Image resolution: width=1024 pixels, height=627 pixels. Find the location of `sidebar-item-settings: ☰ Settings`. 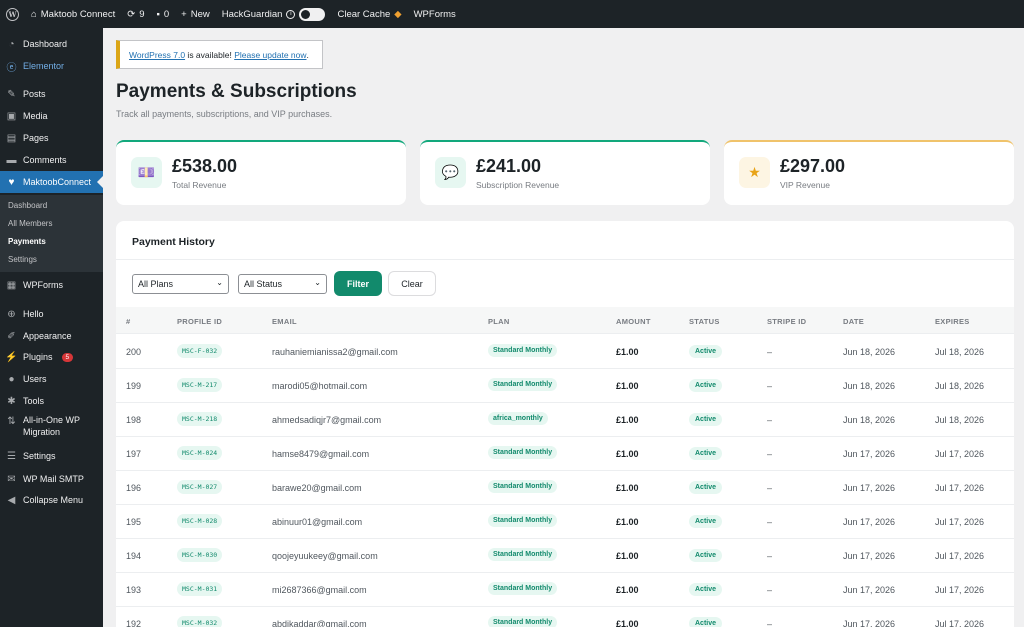

sidebar-item-settings: ☰ Settings is located at coordinates (51, 456).